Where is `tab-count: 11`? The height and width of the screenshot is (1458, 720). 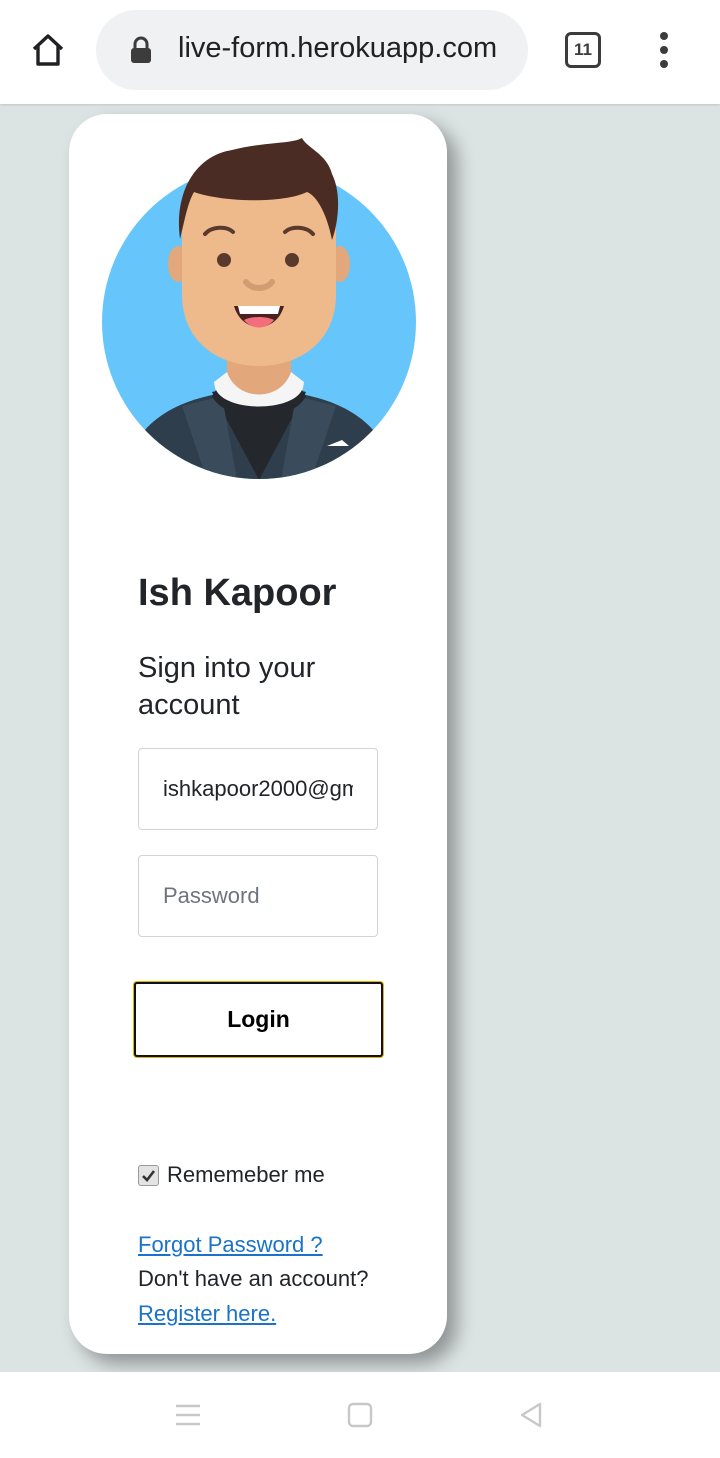 tab-count: 11 is located at coordinates (583, 49).